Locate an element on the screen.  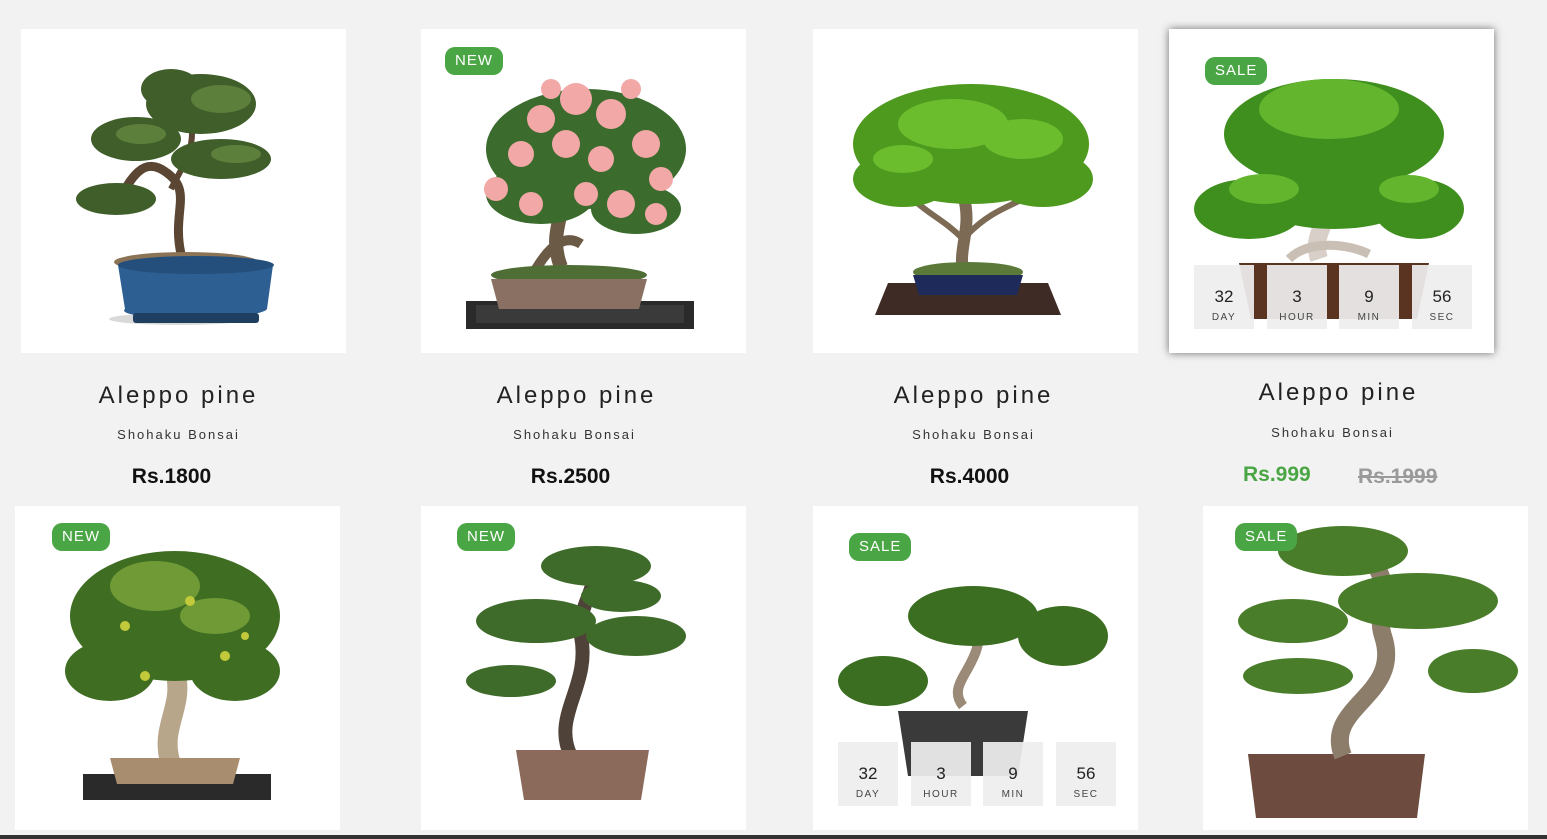
product-title-2: Aleppo pine is located at coordinates (576, 396).